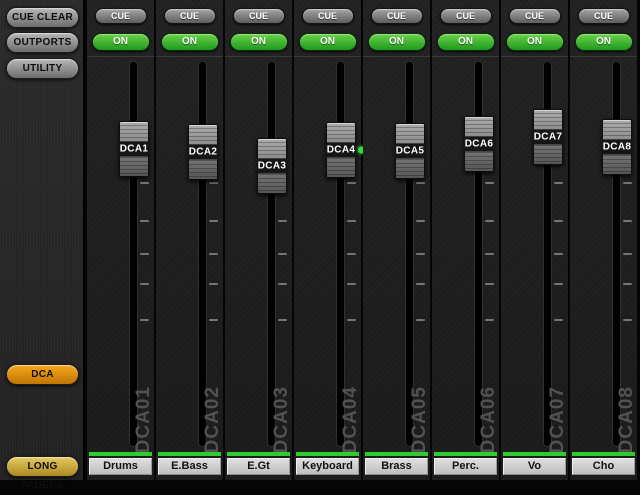  I want to click on channel-name-label: E.Bass, so click(189, 466).